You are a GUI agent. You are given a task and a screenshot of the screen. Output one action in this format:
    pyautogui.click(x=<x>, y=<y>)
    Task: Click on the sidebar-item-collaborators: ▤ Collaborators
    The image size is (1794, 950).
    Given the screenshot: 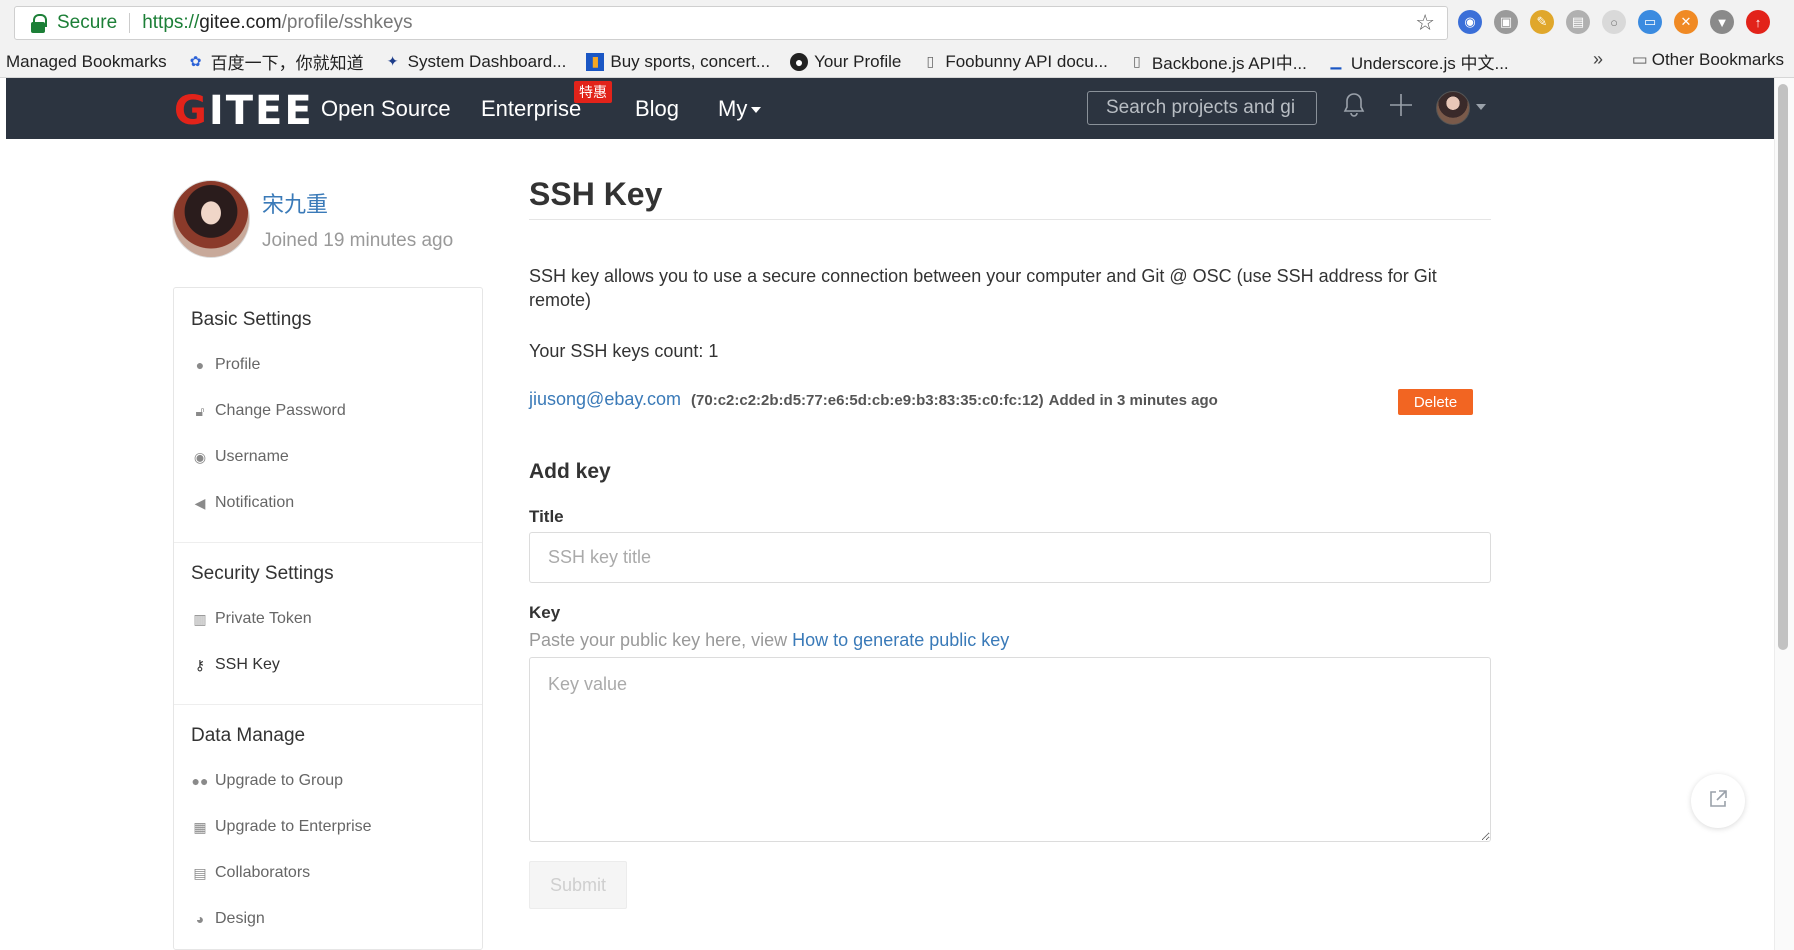 What is the action you would take?
    pyautogui.click(x=250, y=873)
    